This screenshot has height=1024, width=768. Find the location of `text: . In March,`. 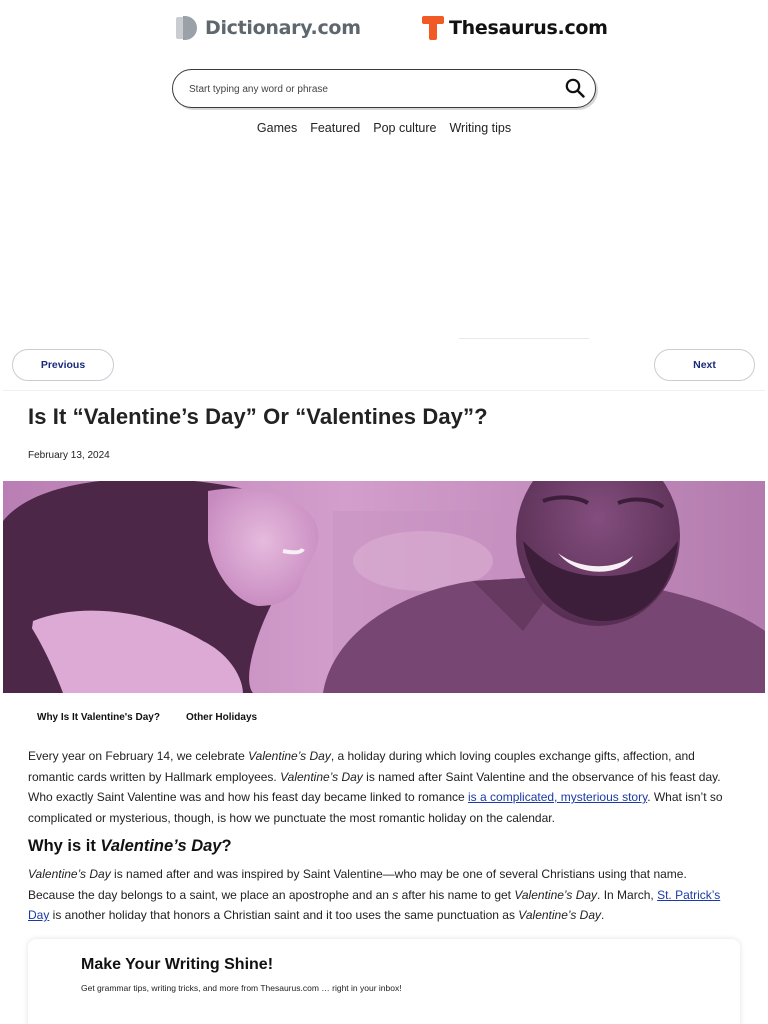

text: . In March, is located at coordinates (627, 894).